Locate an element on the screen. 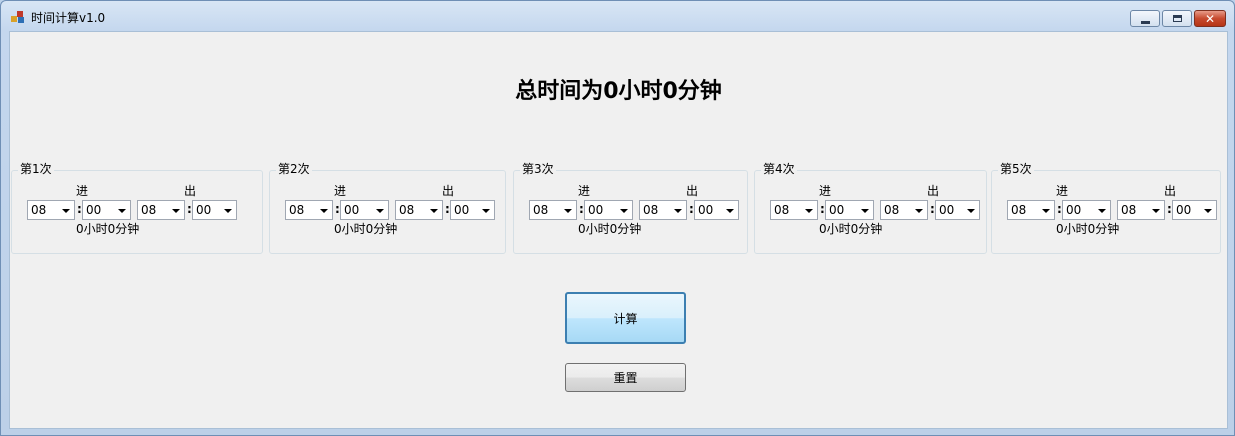 The width and height of the screenshot is (1235, 436). window-title: 时间计算v1.0 is located at coordinates (68, 18).